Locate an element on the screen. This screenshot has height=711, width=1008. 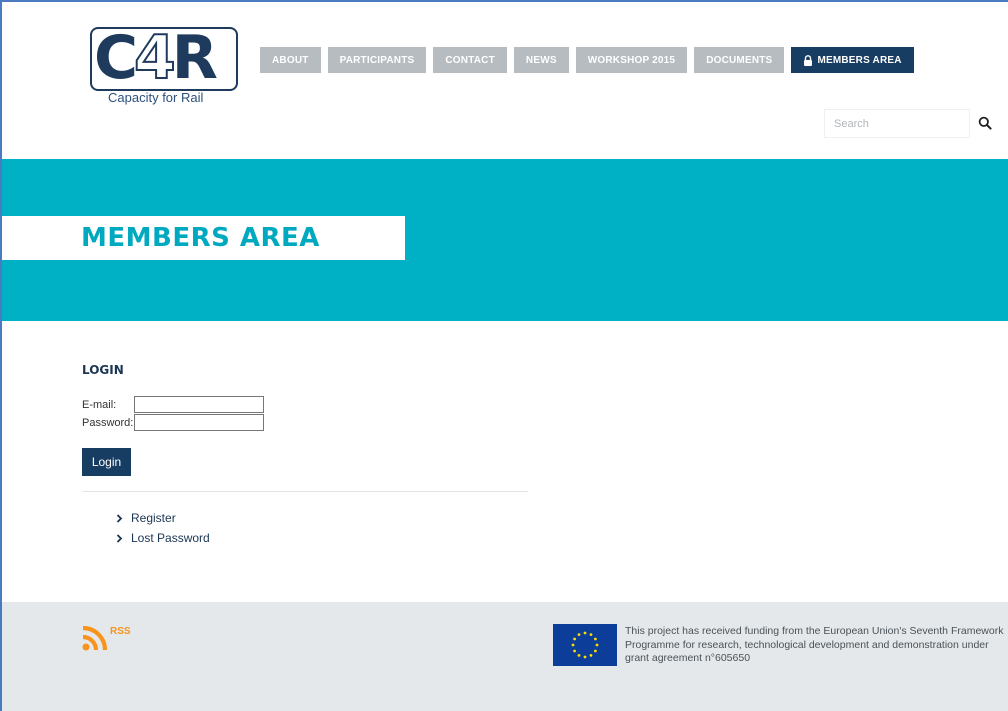
email-label: E-mail: is located at coordinates (99, 405).